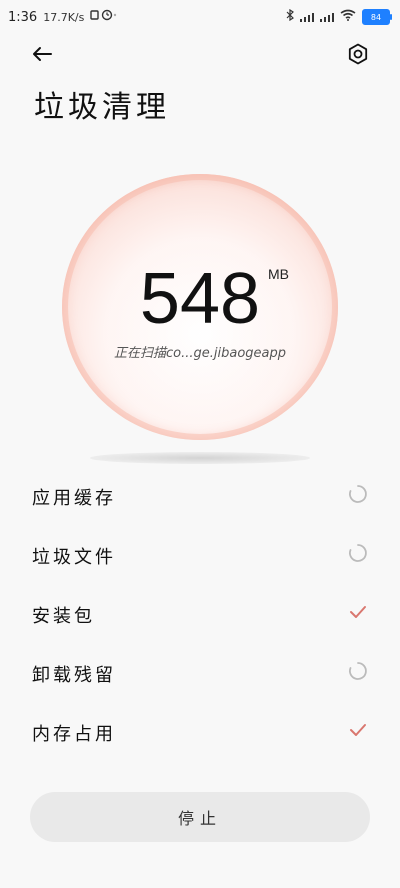 The image size is (400, 888). I want to click on status-icons, so click(103, 15).